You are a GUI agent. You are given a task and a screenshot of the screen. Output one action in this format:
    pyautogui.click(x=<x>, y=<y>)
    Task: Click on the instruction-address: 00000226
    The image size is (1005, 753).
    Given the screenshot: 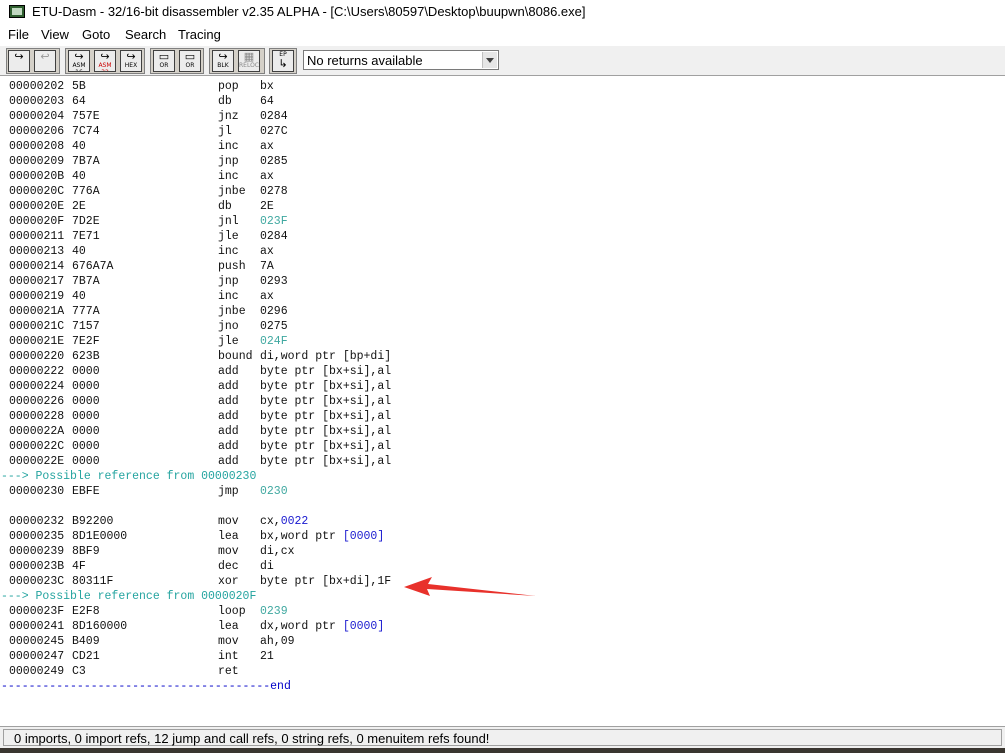 What is the action you would take?
    pyautogui.click(x=37, y=401)
    